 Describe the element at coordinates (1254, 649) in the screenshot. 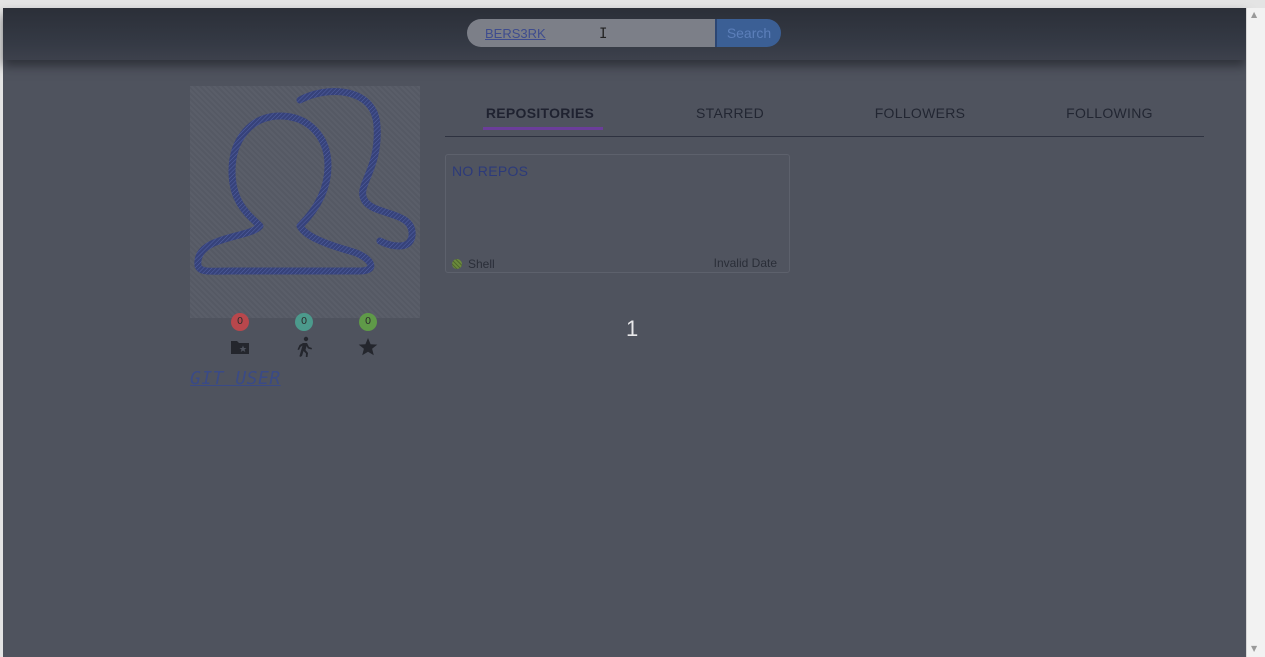

I see `scroll-down-arrow-icon: ▼` at that location.